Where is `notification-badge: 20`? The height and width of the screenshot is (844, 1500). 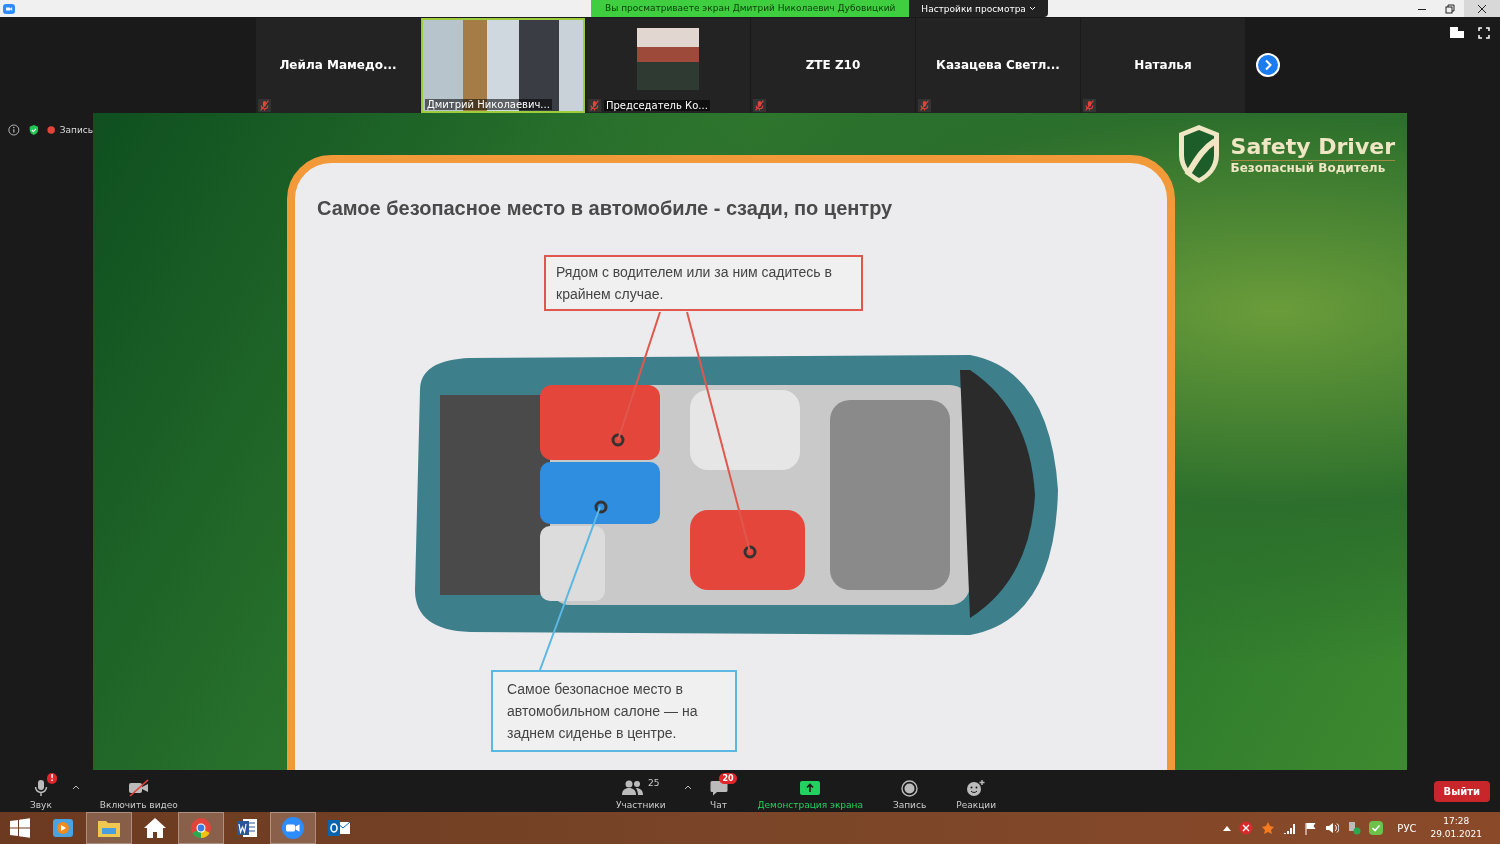 notification-badge: 20 is located at coordinates (728, 778).